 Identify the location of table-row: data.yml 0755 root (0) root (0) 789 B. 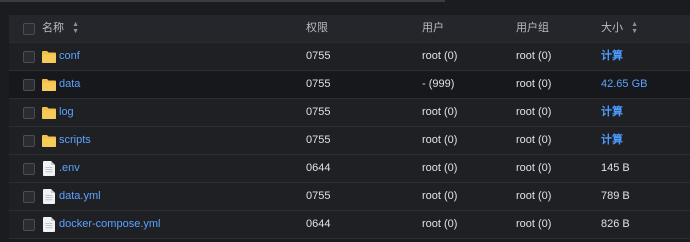
(349, 197).